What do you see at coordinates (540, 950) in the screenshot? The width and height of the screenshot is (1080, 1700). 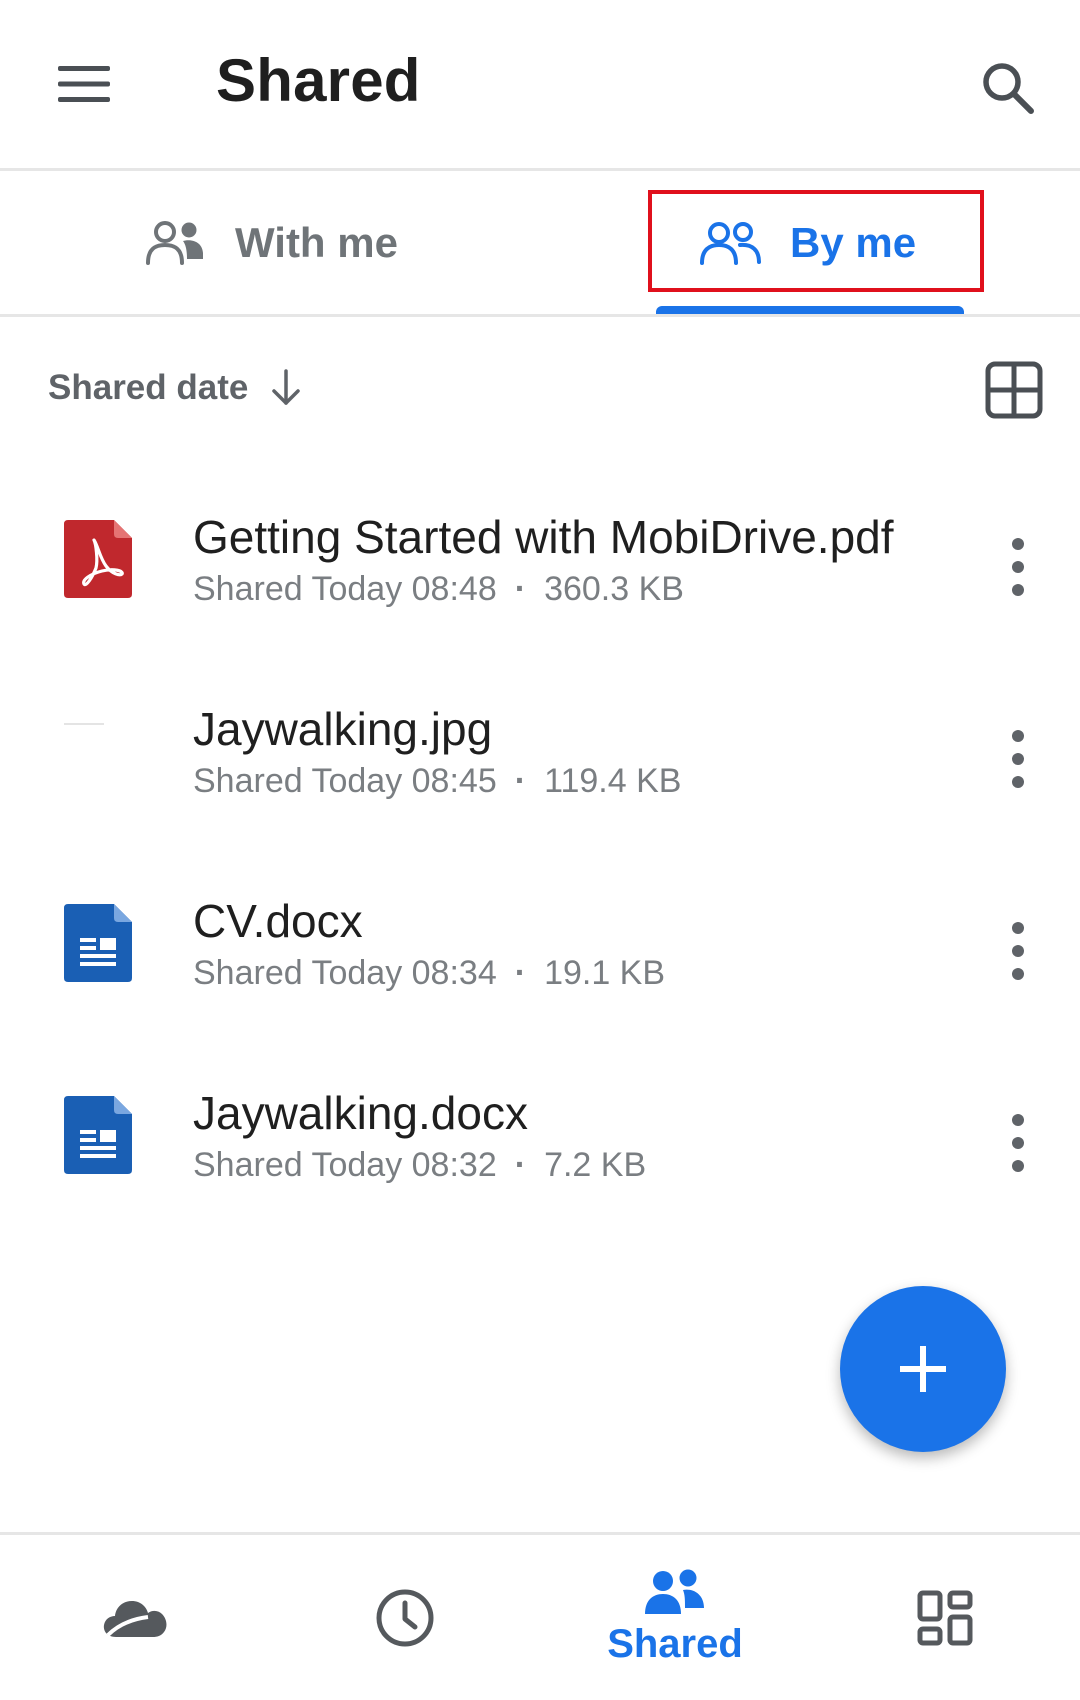 I see `file-row: CV.docx Shared Today 08:34 · 19.1 KB` at bounding box center [540, 950].